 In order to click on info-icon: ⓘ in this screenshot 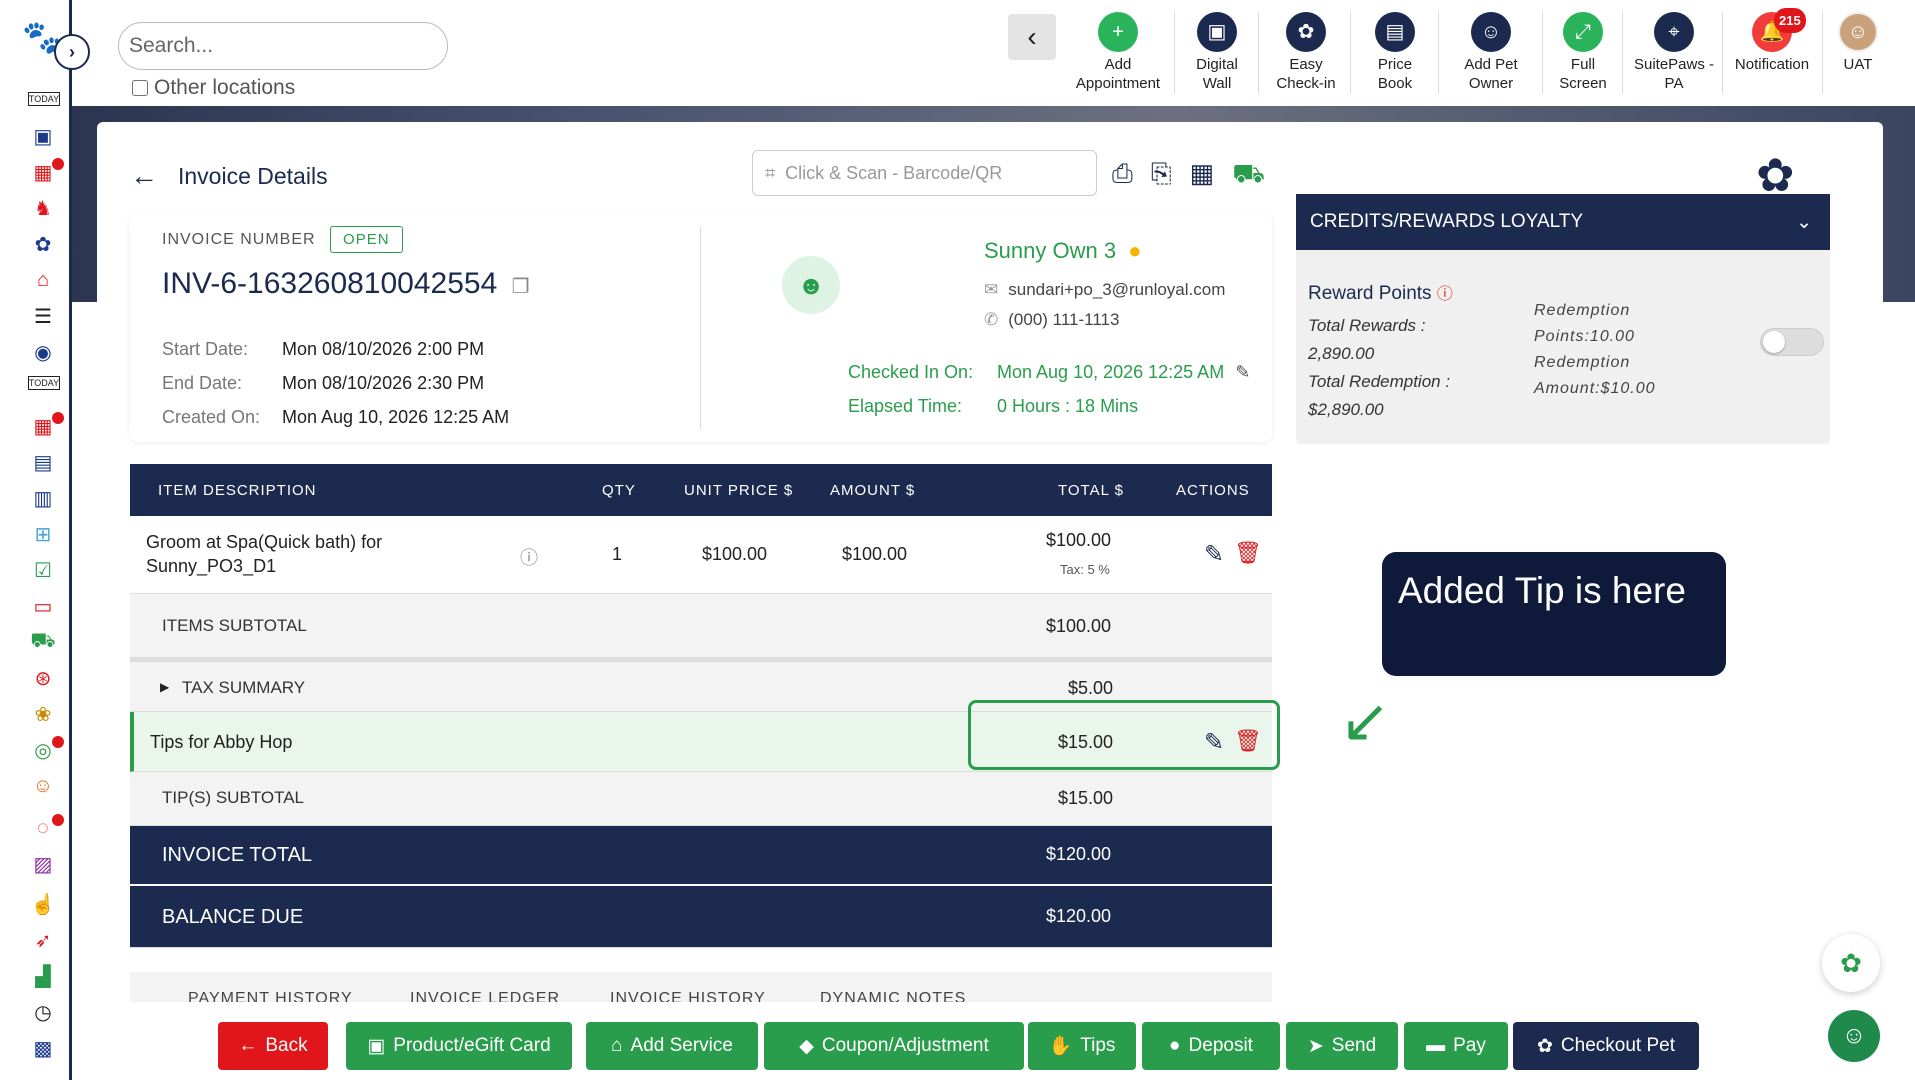, I will do `click(529, 557)`.